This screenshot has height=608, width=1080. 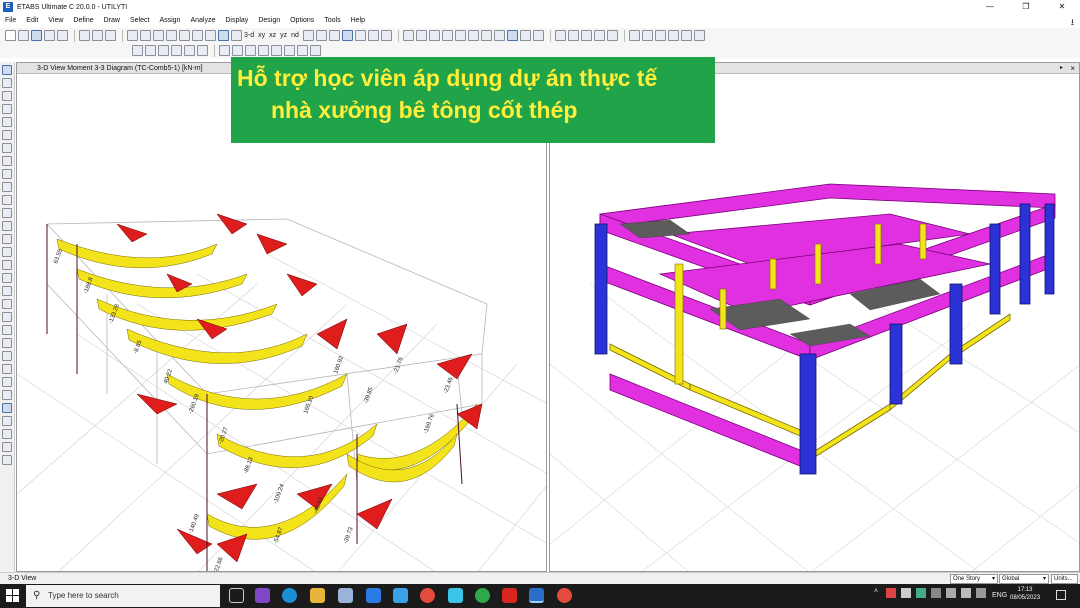 What do you see at coordinates (906, 593) in the screenshot?
I see `tray-network-icon` at bounding box center [906, 593].